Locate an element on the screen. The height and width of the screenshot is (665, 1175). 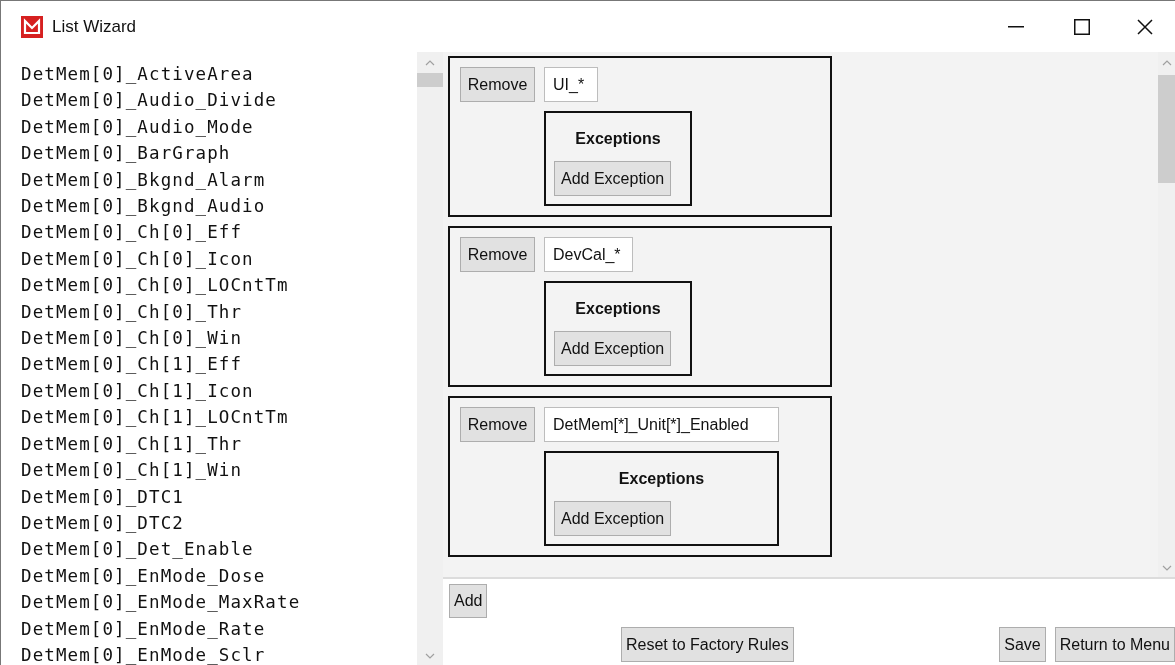
variable-item: DetMem[0]_Audio_Mode is located at coordinates (219, 127).